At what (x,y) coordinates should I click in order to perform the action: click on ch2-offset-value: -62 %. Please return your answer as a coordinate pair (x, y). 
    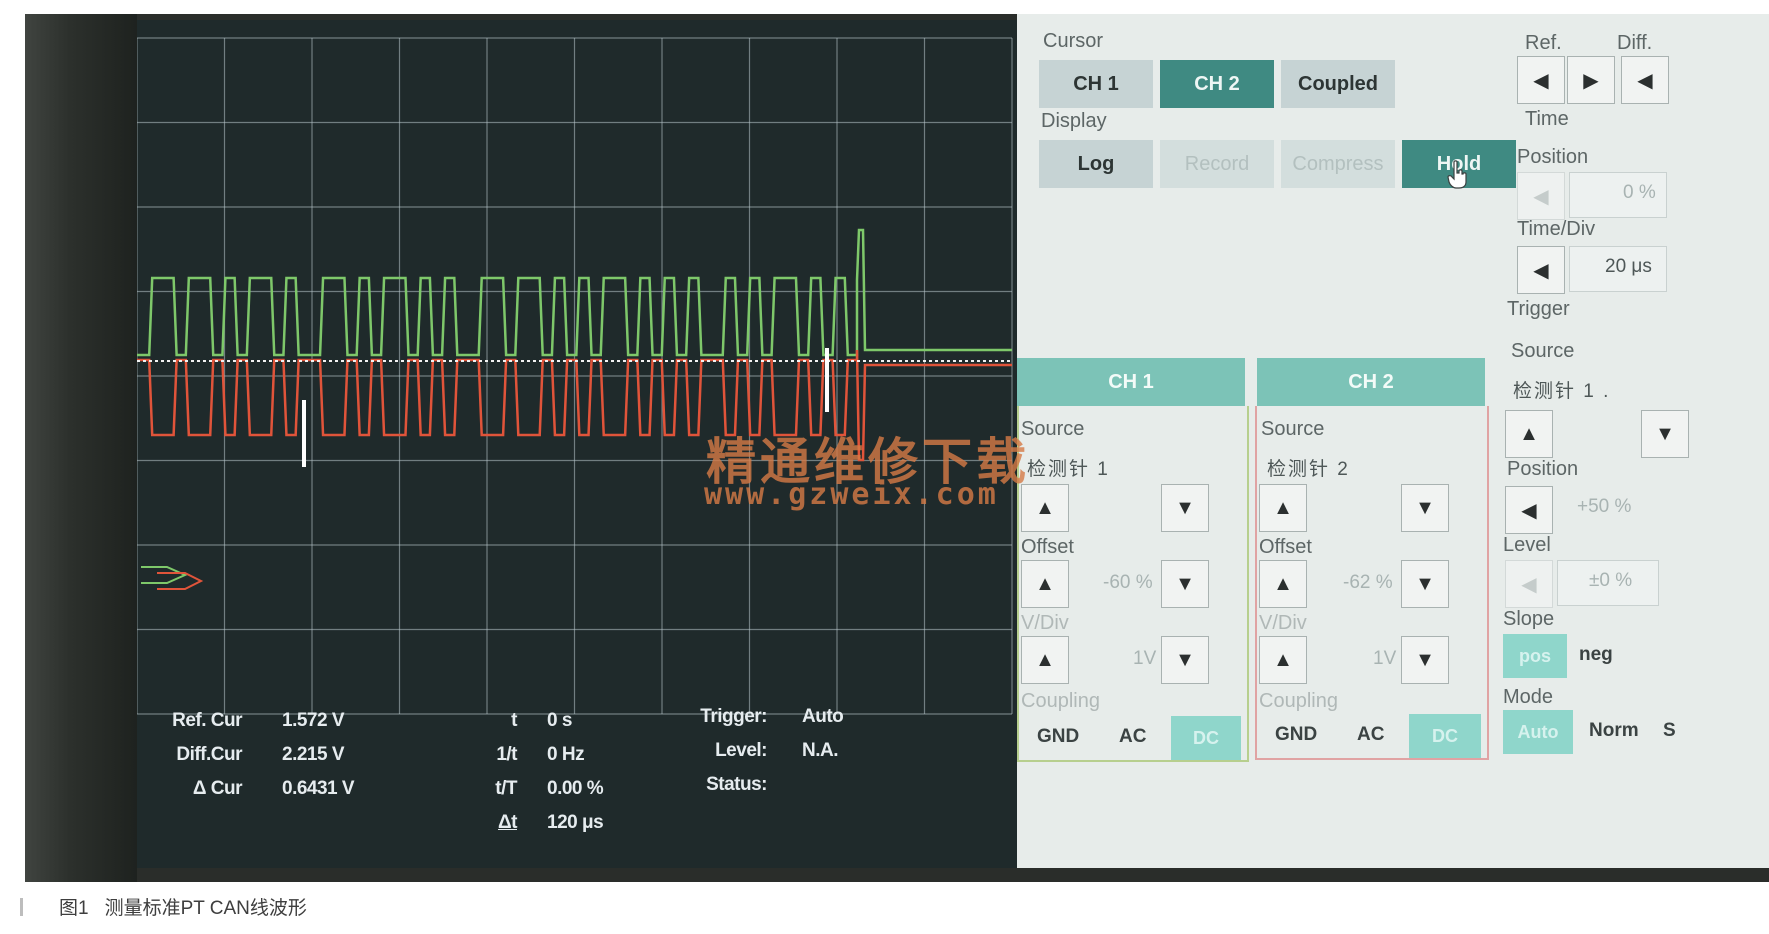
    Looking at the image, I should click on (1368, 582).